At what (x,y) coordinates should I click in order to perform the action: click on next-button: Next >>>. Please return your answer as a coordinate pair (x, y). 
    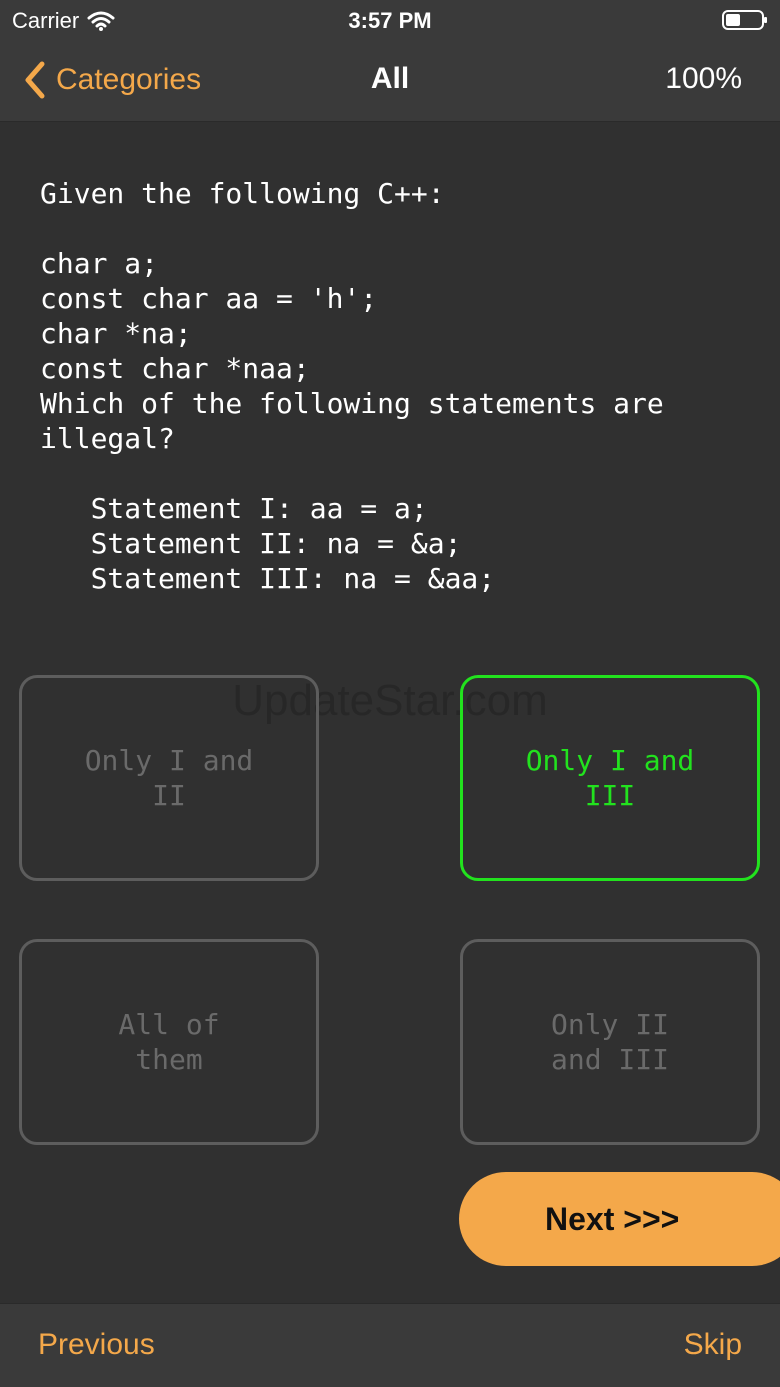
    Looking at the image, I should click on (619, 1219).